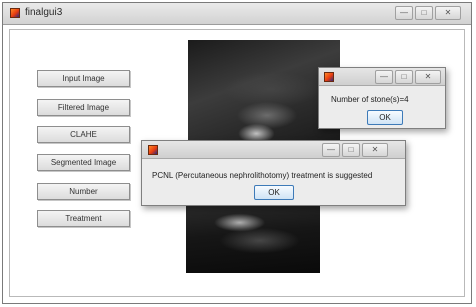 Image resolution: width=476 pixels, height=307 pixels. Describe the element at coordinates (83, 134) in the screenshot. I see `clahe-button: CLAHE` at that location.